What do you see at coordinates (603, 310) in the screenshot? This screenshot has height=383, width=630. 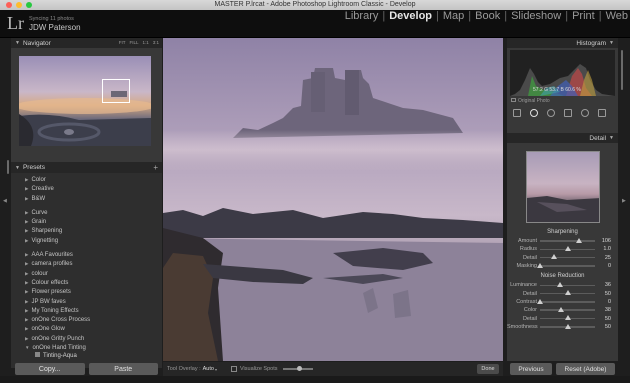 I see `slider-value: 38` at bounding box center [603, 310].